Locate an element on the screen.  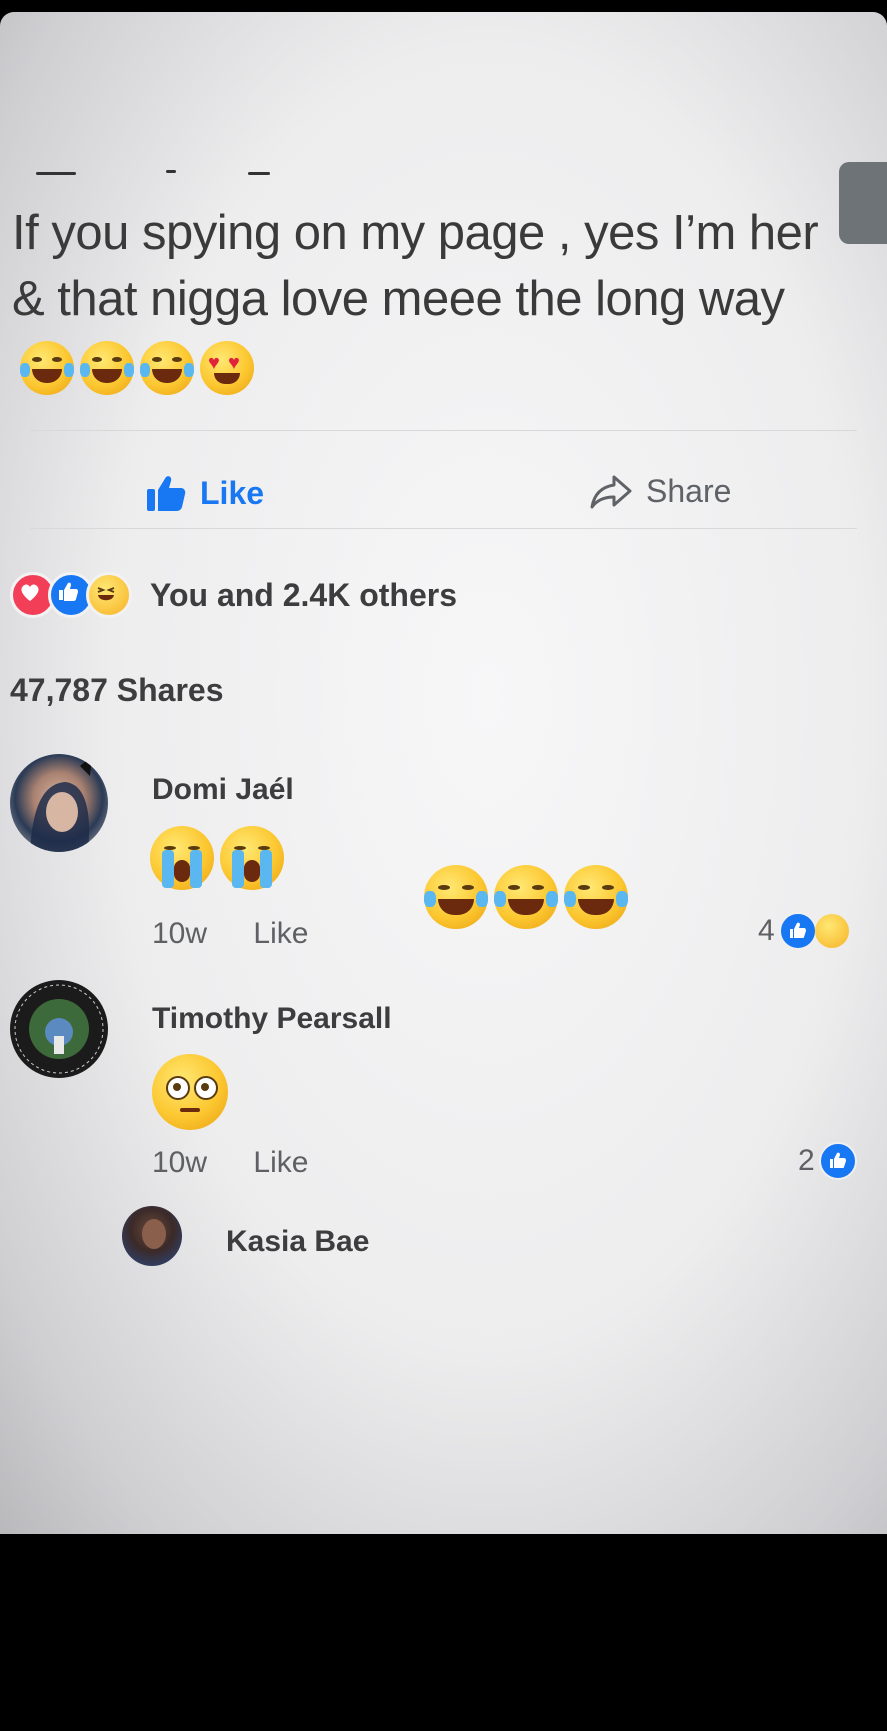
like-label: Like is located at coordinates (232, 492).